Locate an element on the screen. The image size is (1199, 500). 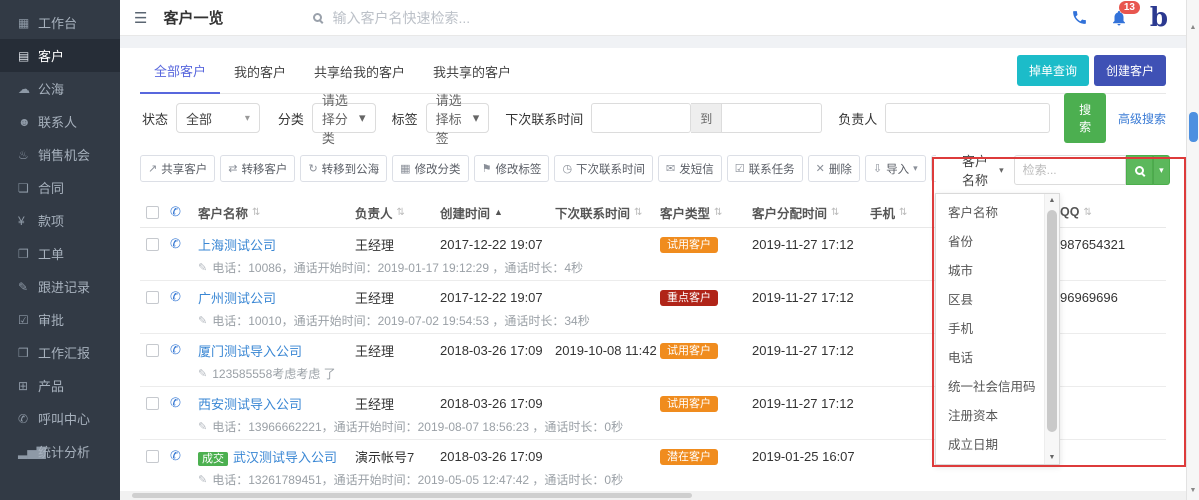
dropdown-option: 客户名称 is located at coordinates (990, 211).